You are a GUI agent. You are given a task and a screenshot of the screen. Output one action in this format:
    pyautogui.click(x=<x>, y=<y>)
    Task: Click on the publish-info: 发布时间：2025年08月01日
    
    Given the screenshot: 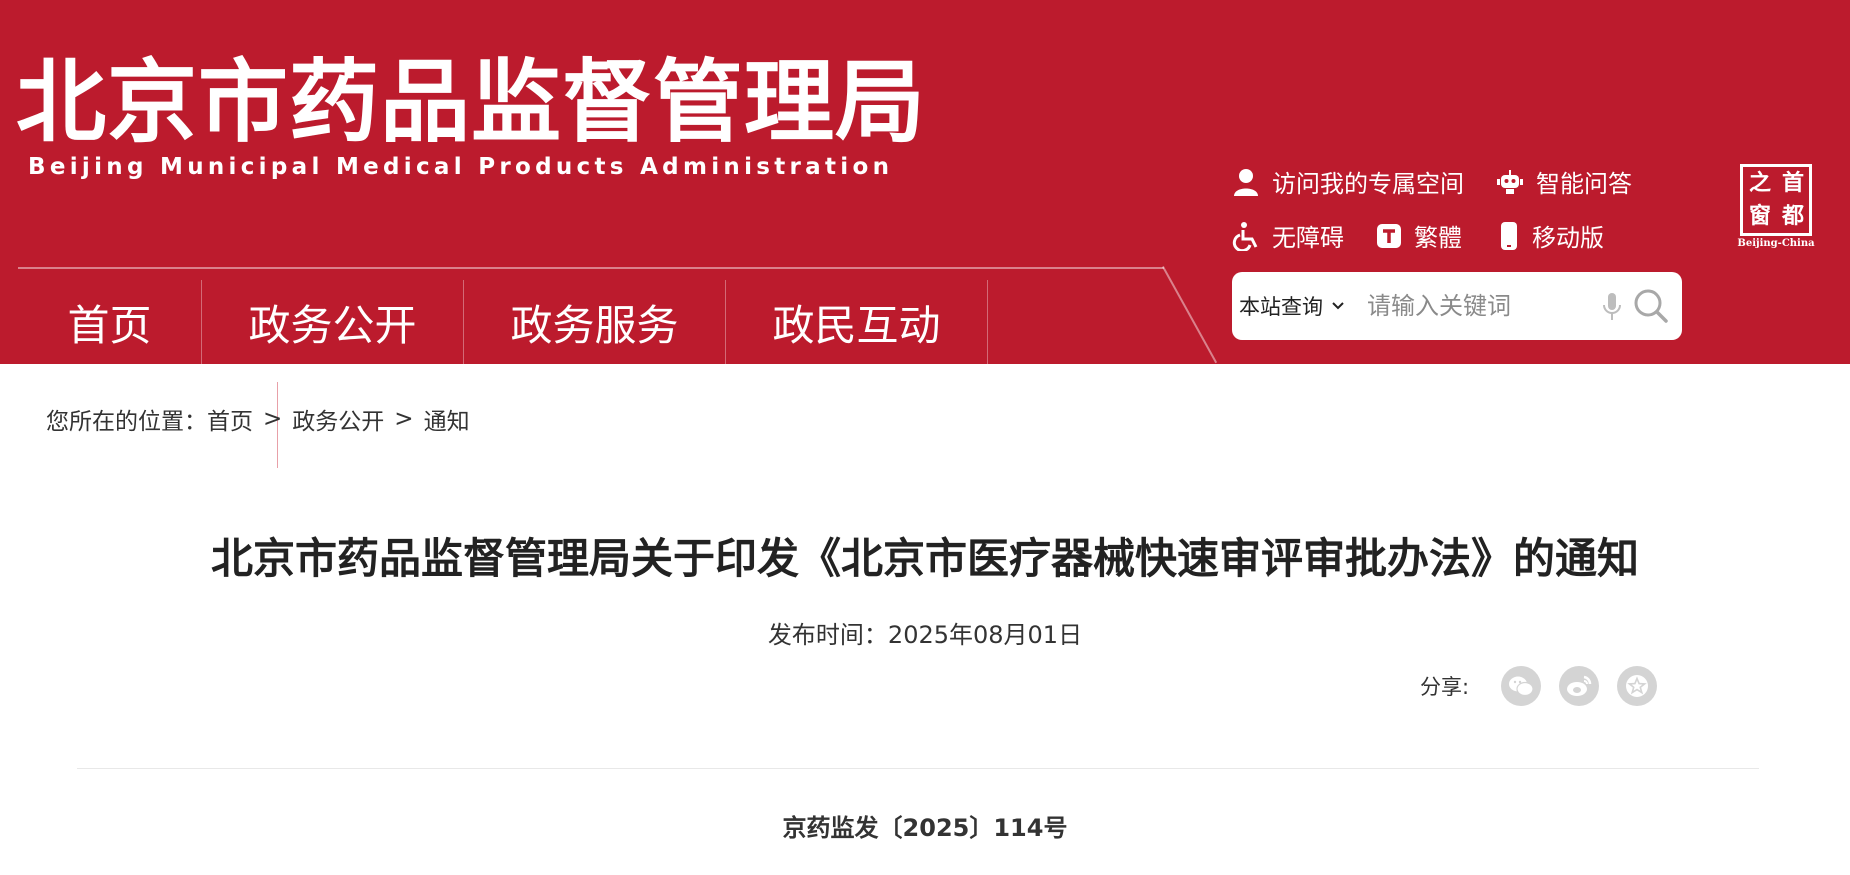 What is the action you would take?
    pyautogui.click(x=925, y=632)
    